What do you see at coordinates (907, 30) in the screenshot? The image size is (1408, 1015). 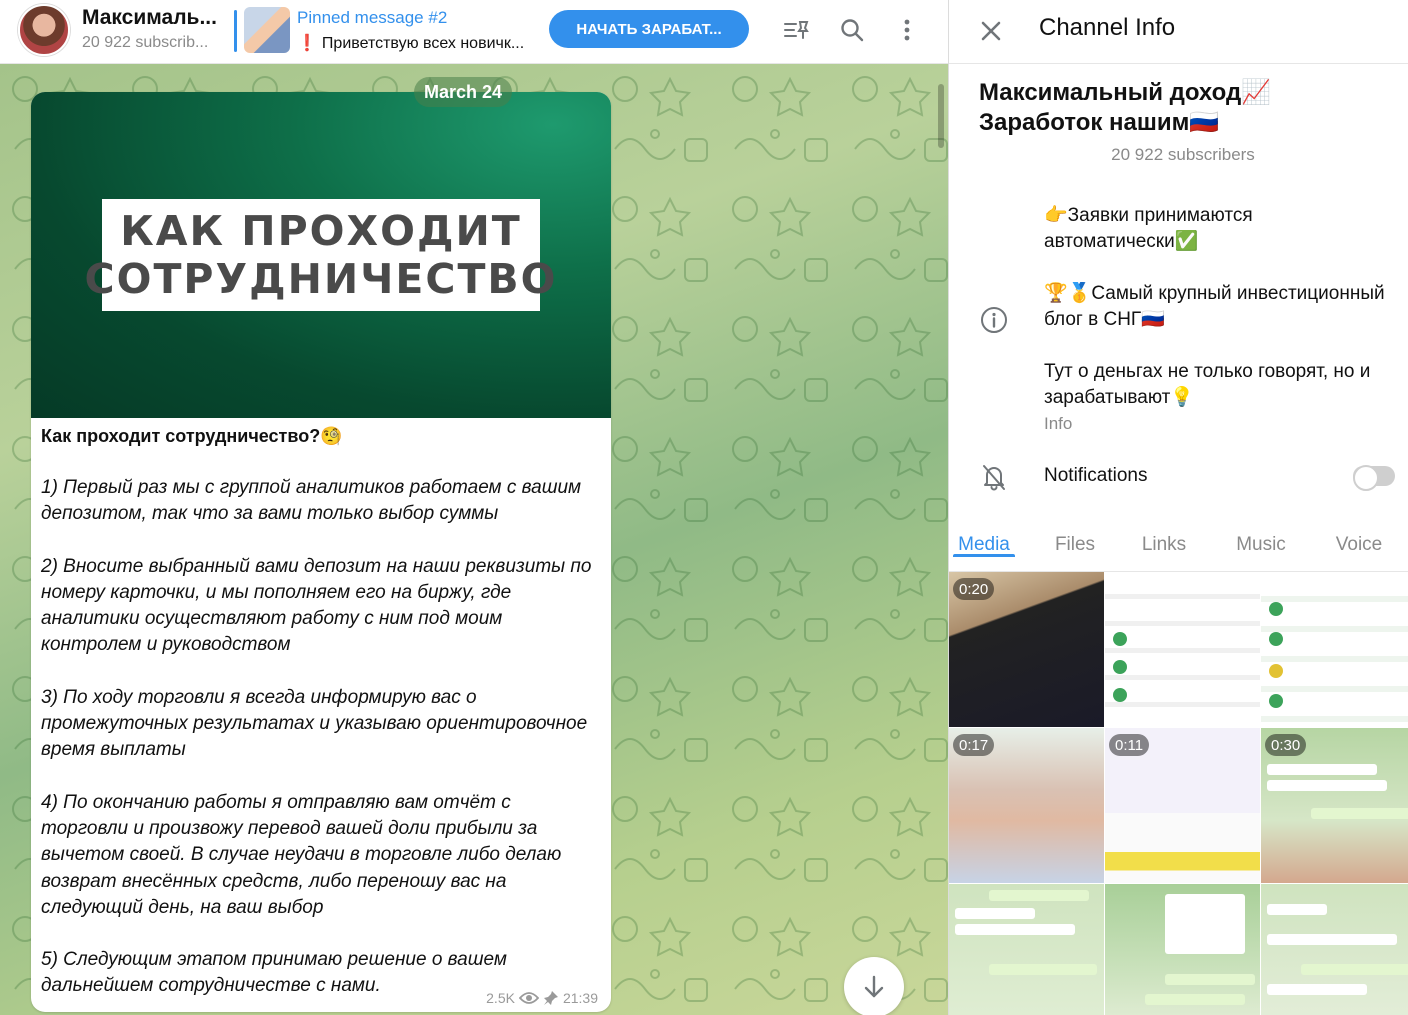 I see `more-menu-icon` at bounding box center [907, 30].